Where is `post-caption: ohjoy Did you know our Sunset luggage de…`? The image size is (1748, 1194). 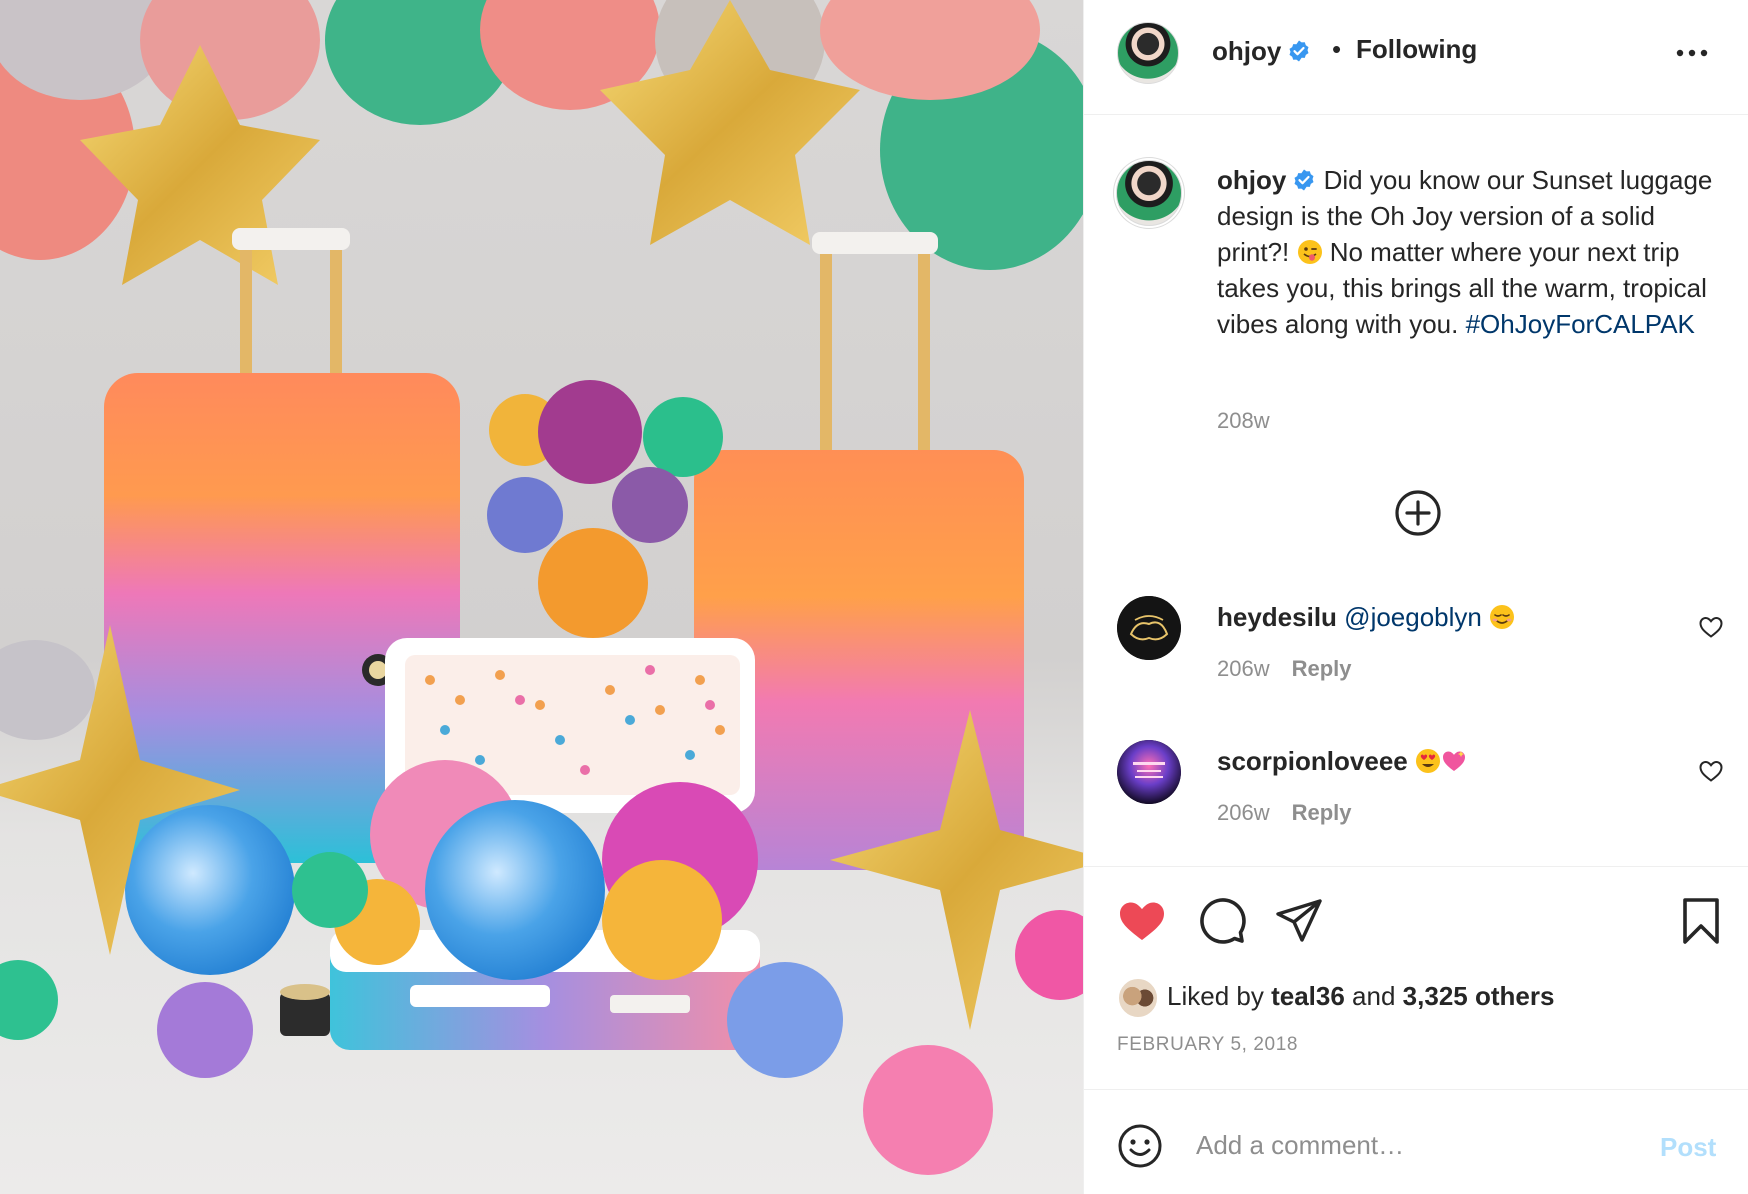
post-caption: ohjoy Did you know our Sunset luggage de… is located at coordinates (1469, 252).